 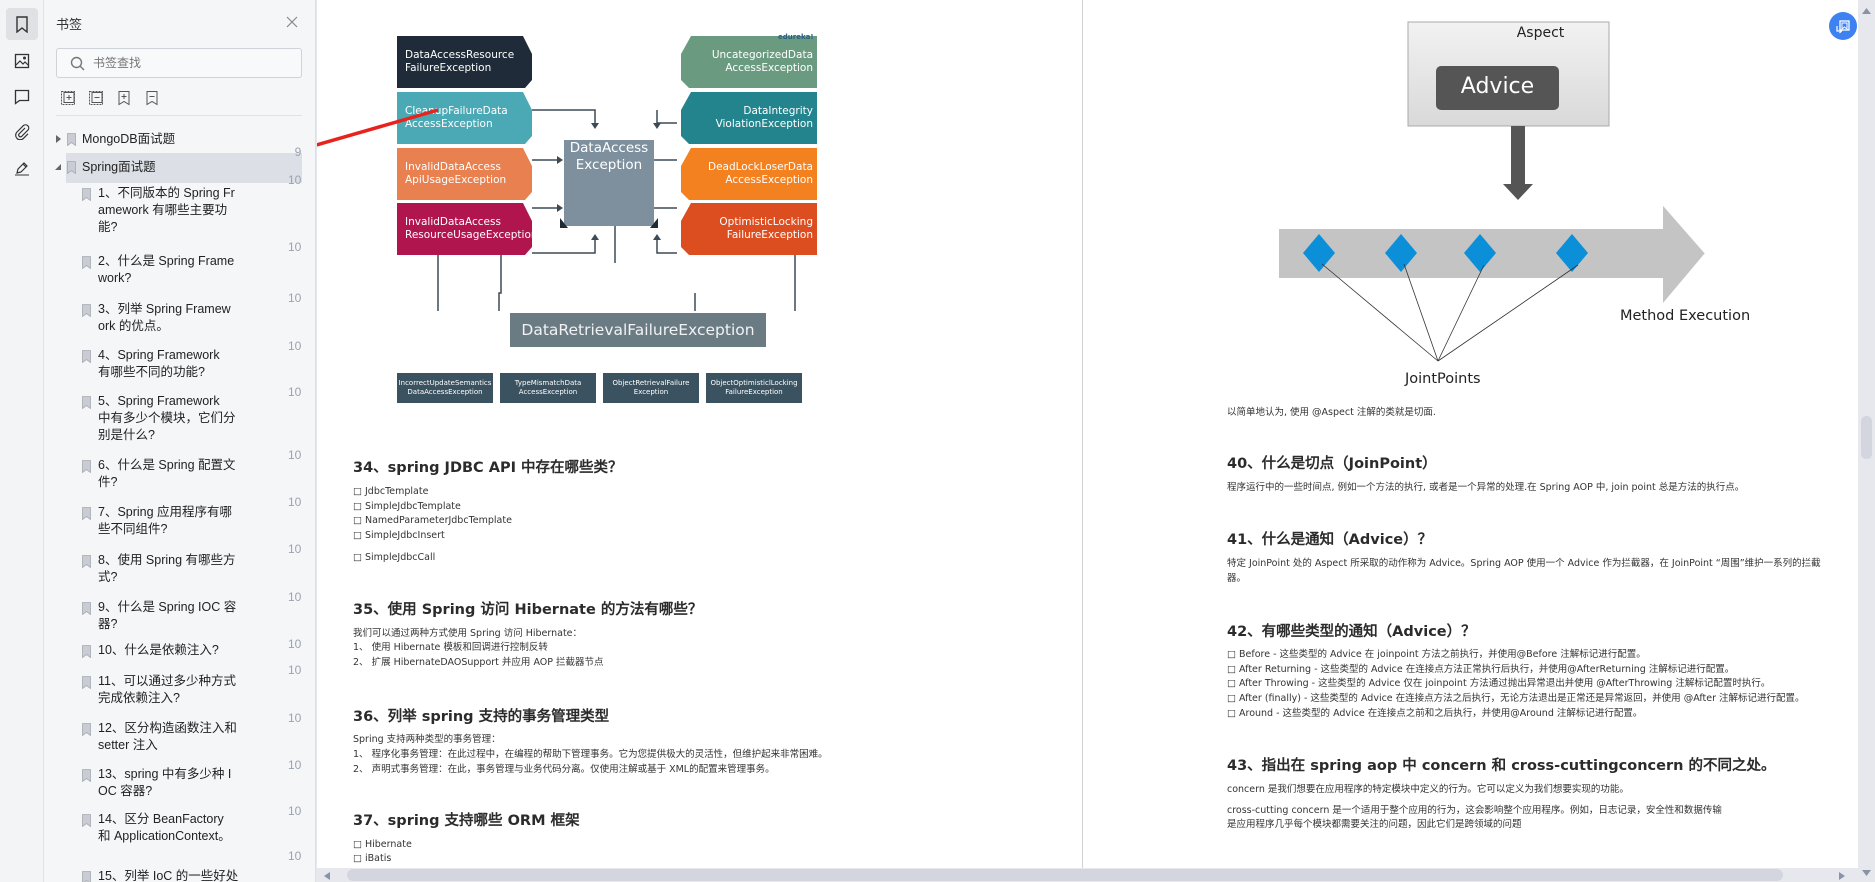 I want to click on page-divider, so click(x=1082, y=434).